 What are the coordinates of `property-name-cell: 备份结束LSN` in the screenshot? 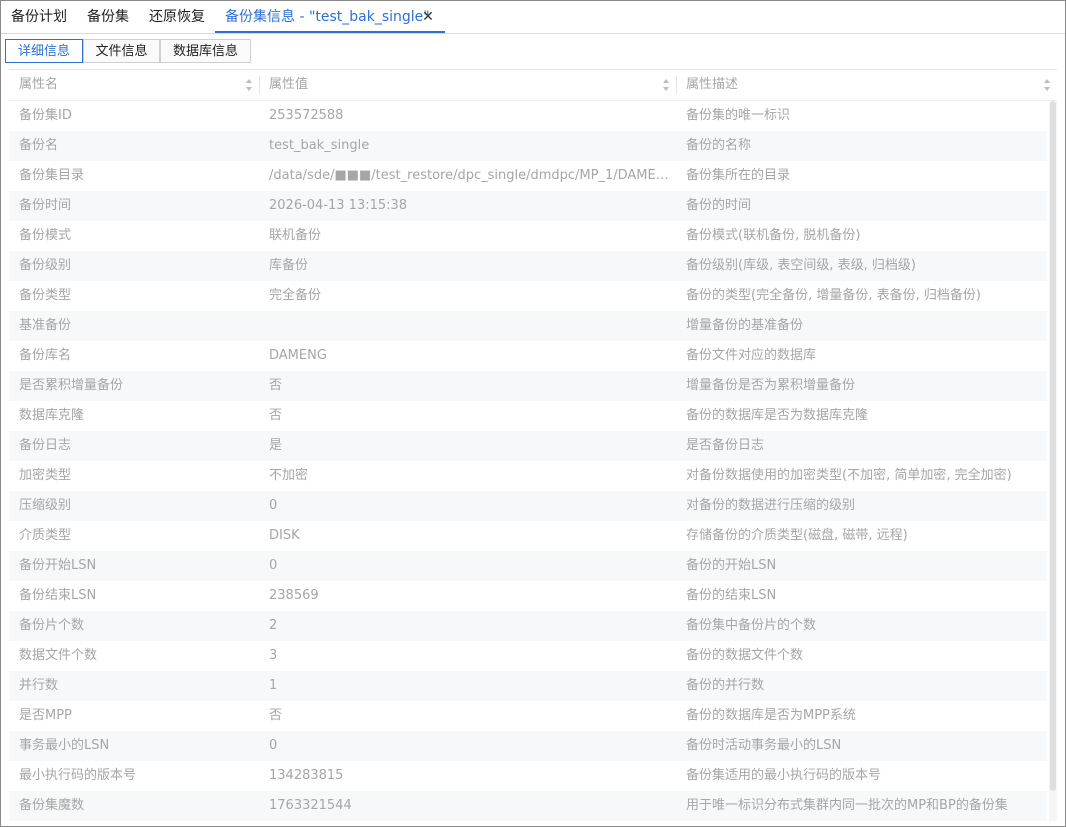 It's located at (58, 595).